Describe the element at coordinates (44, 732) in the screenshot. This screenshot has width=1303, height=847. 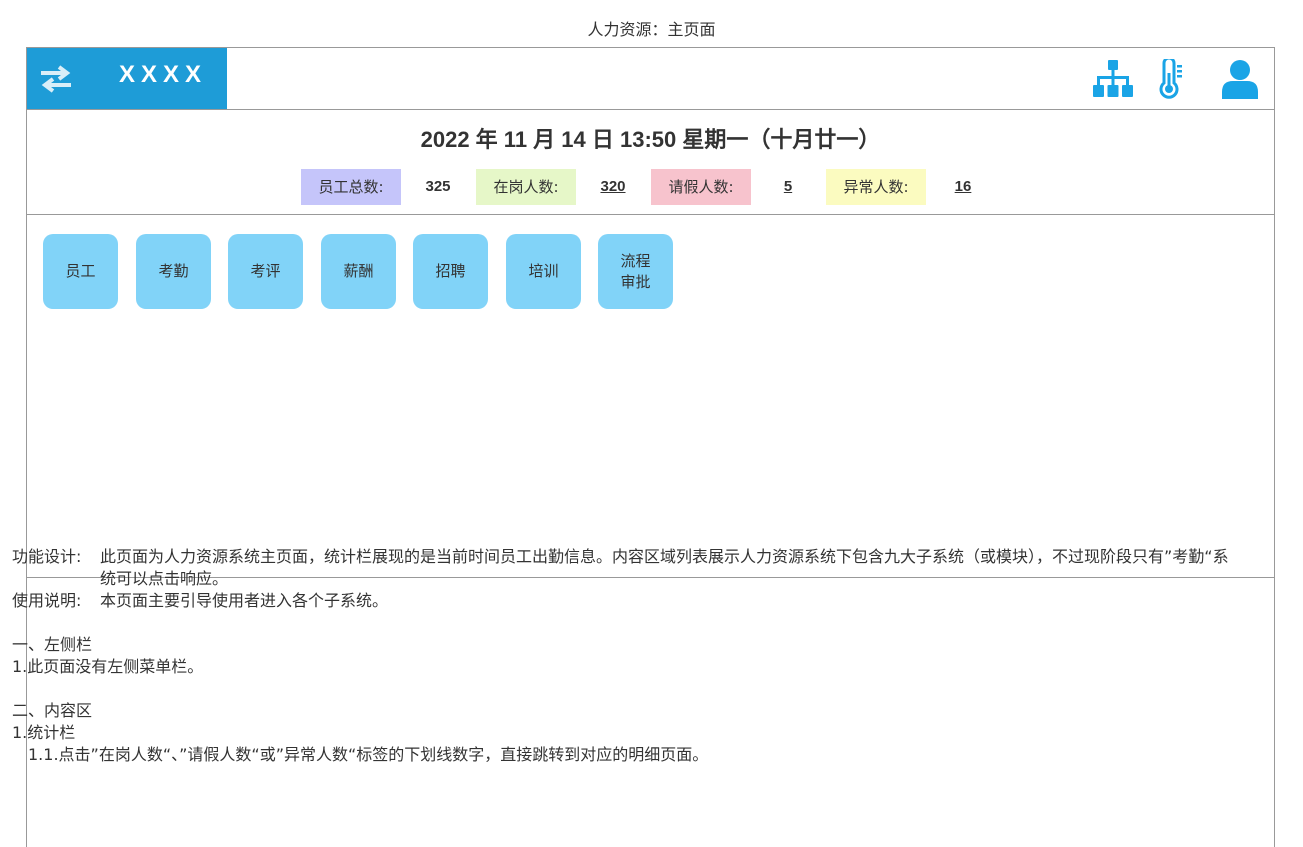
I see `notes-section-2-item-1: 1.统计栏` at that location.